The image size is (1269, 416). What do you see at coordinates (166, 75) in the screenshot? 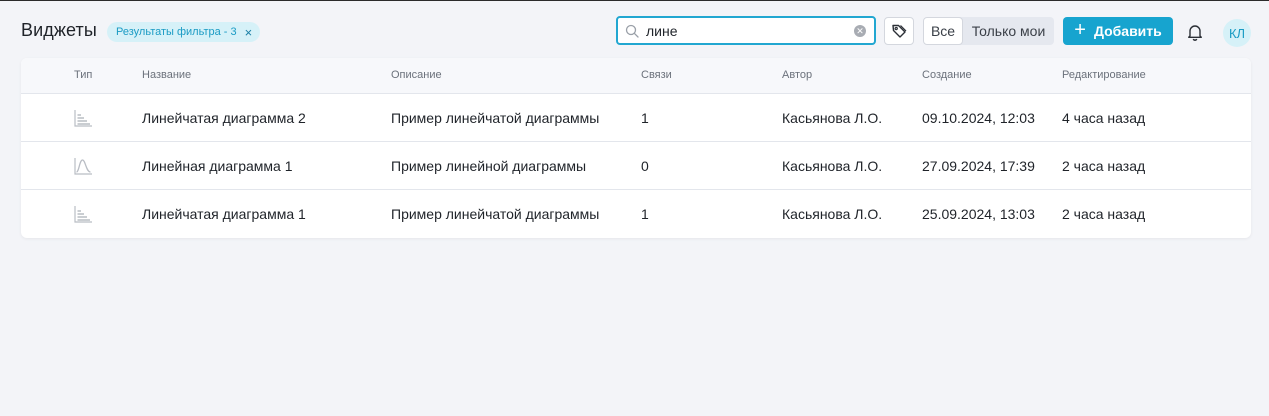
I see `column-header-name: Название` at bounding box center [166, 75].